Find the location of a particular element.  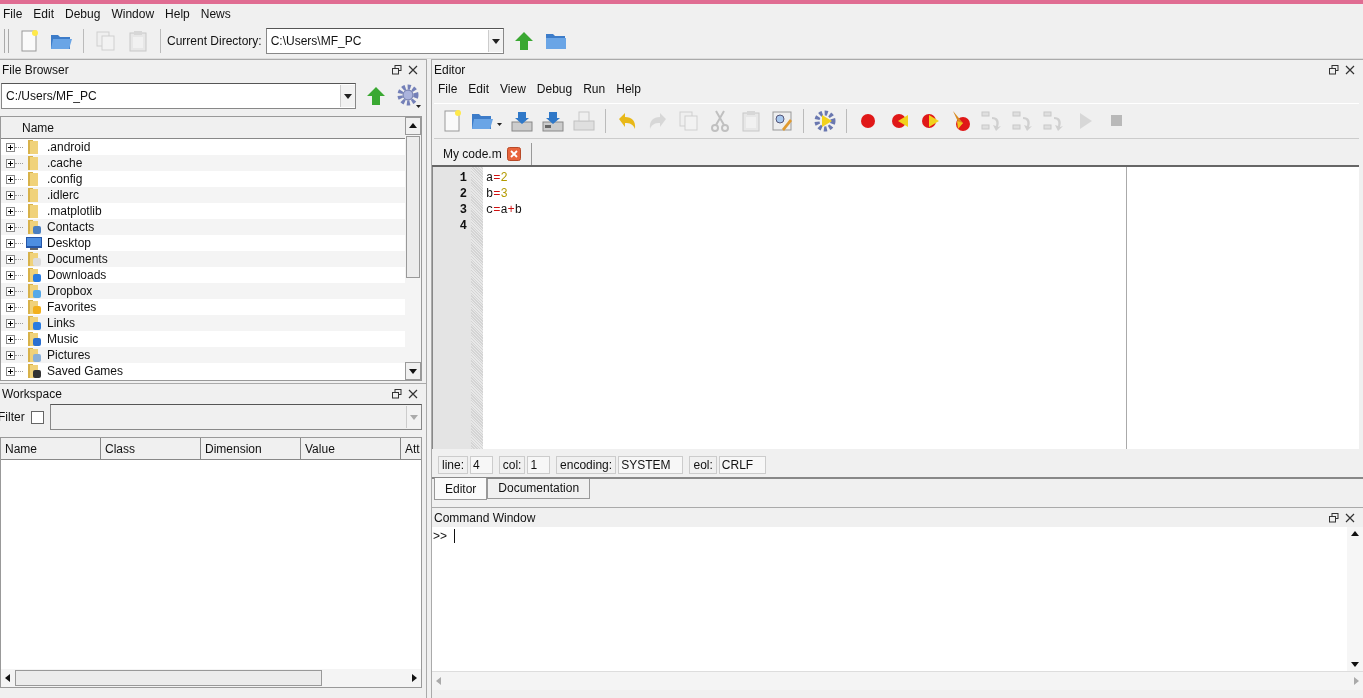

save-icon is located at coordinates (522, 121).